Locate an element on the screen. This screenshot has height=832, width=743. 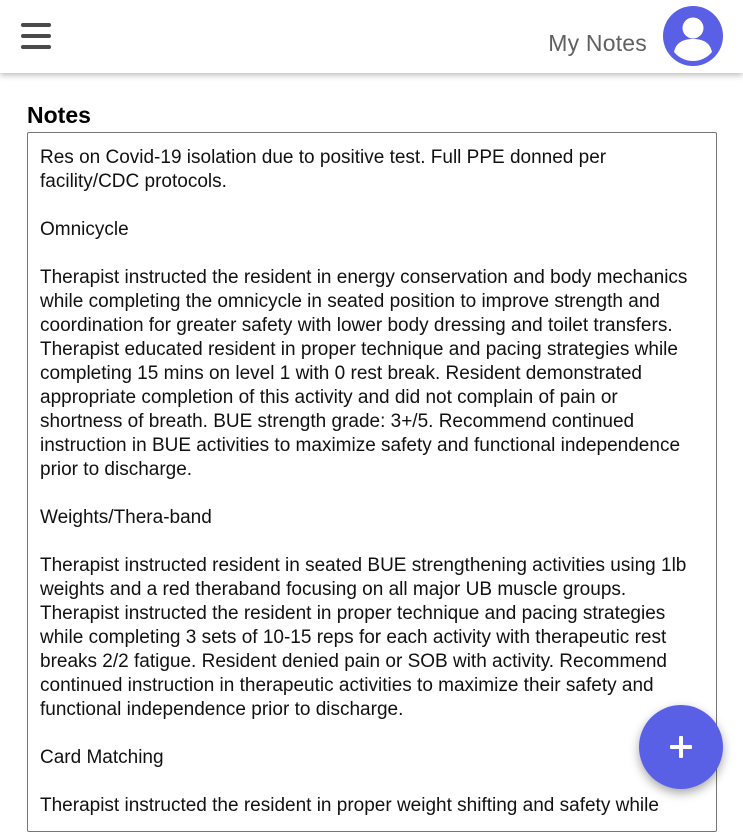
add-note-button is located at coordinates (681, 747).